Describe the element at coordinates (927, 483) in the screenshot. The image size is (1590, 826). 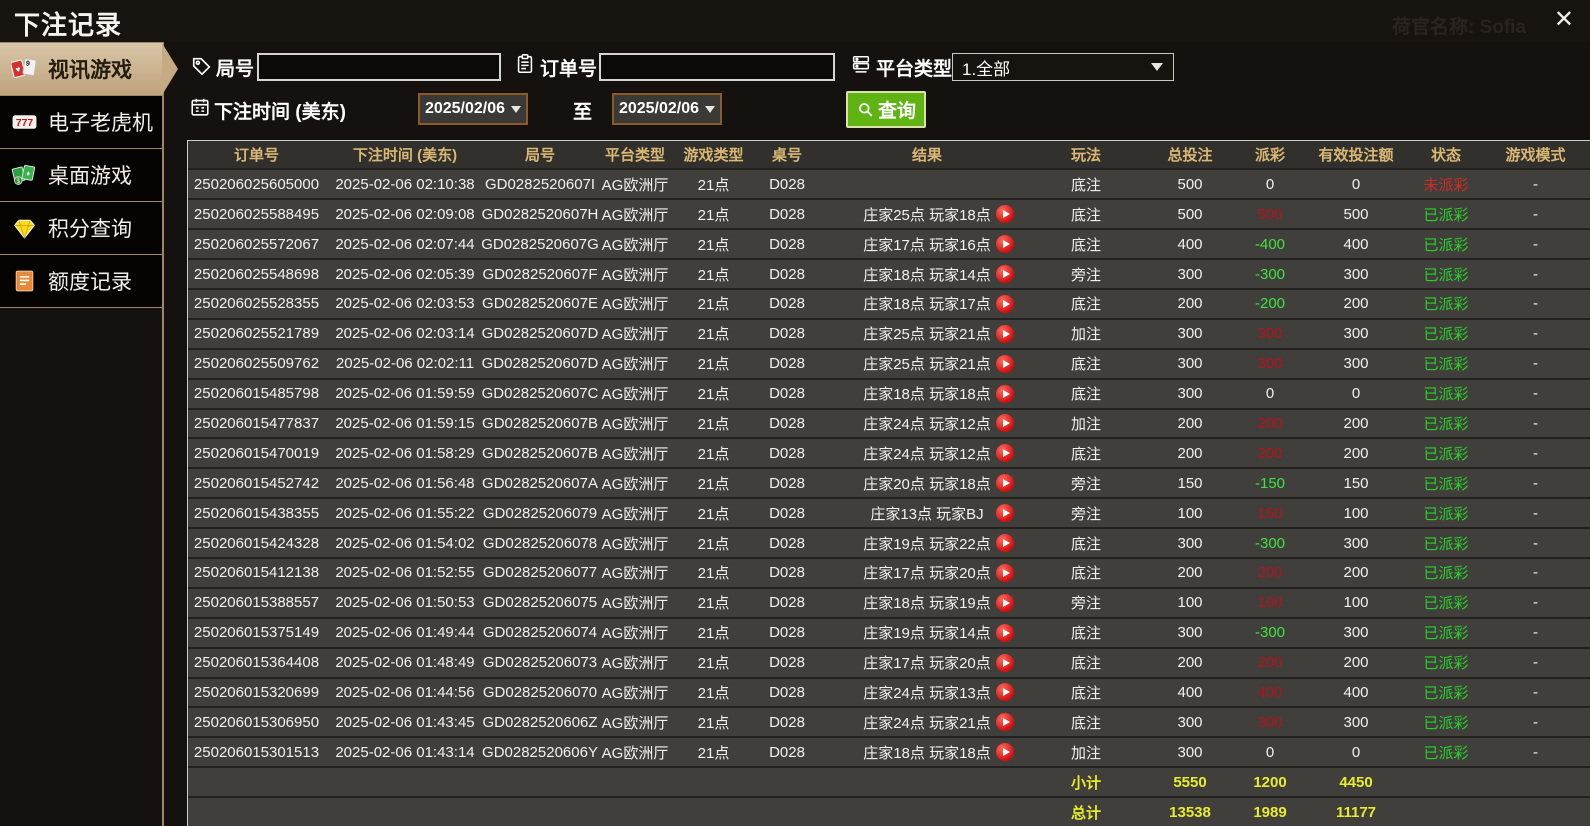
I see `result-cell: 庄家20点 玩家18点` at that location.